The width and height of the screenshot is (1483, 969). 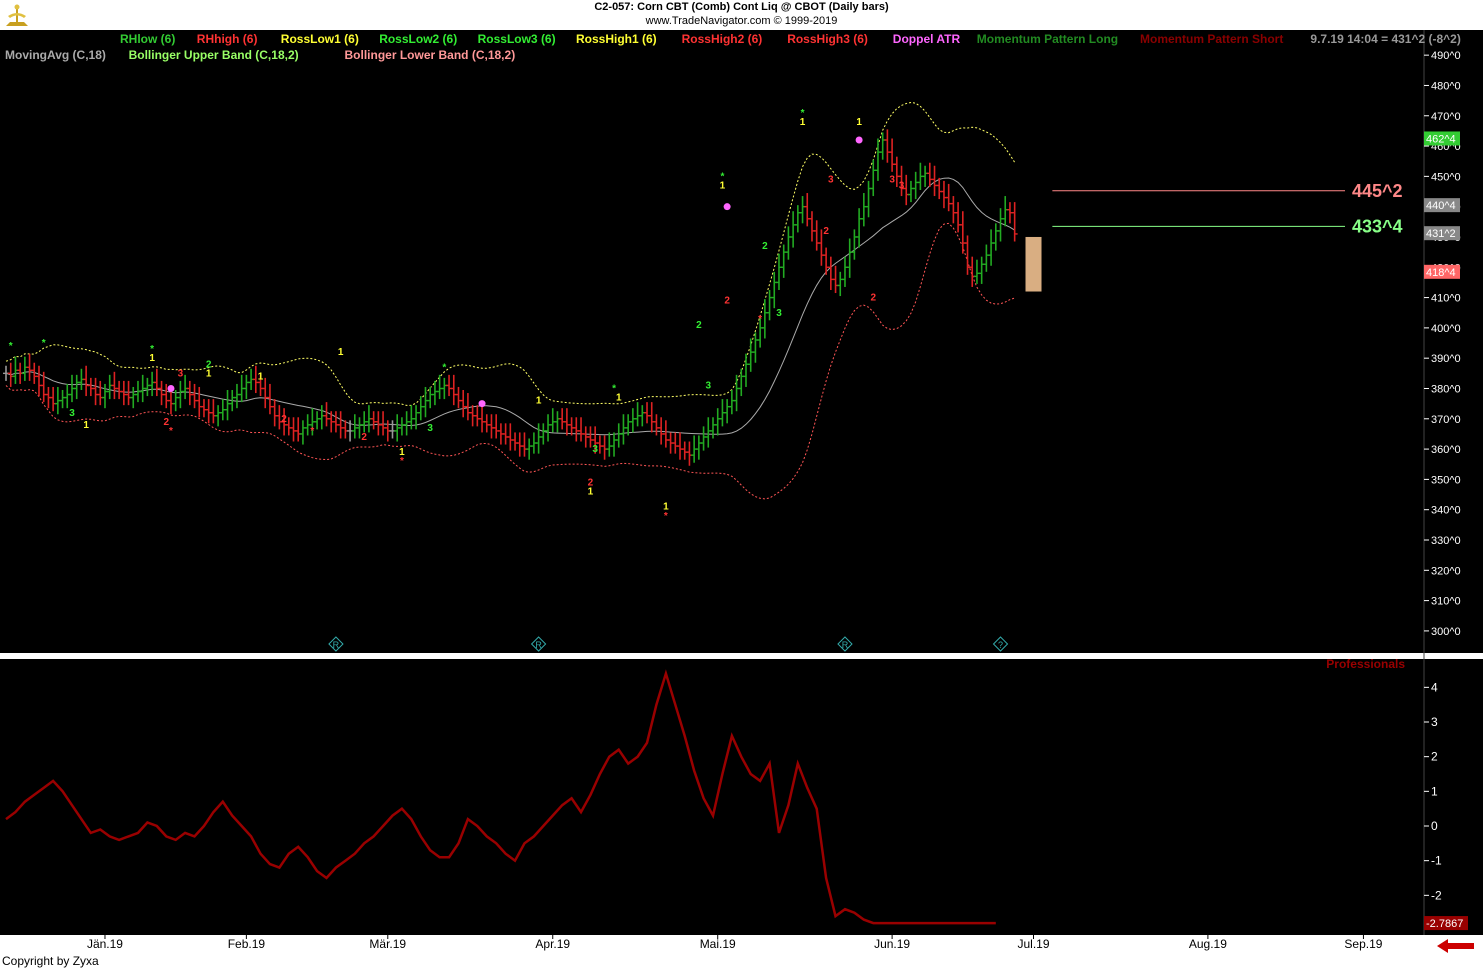 What do you see at coordinates (105, 944) in the screenshot?
I see `date-axis-label: Jän.19` at bounding box center [105, 944].